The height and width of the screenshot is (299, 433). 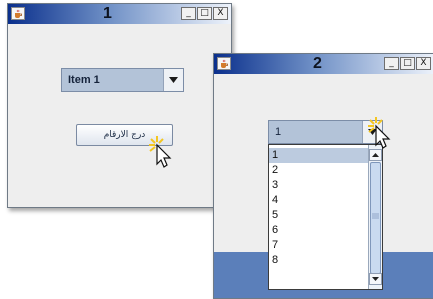 I want to click on window-2-title: 2, so click(x=317, y=63).